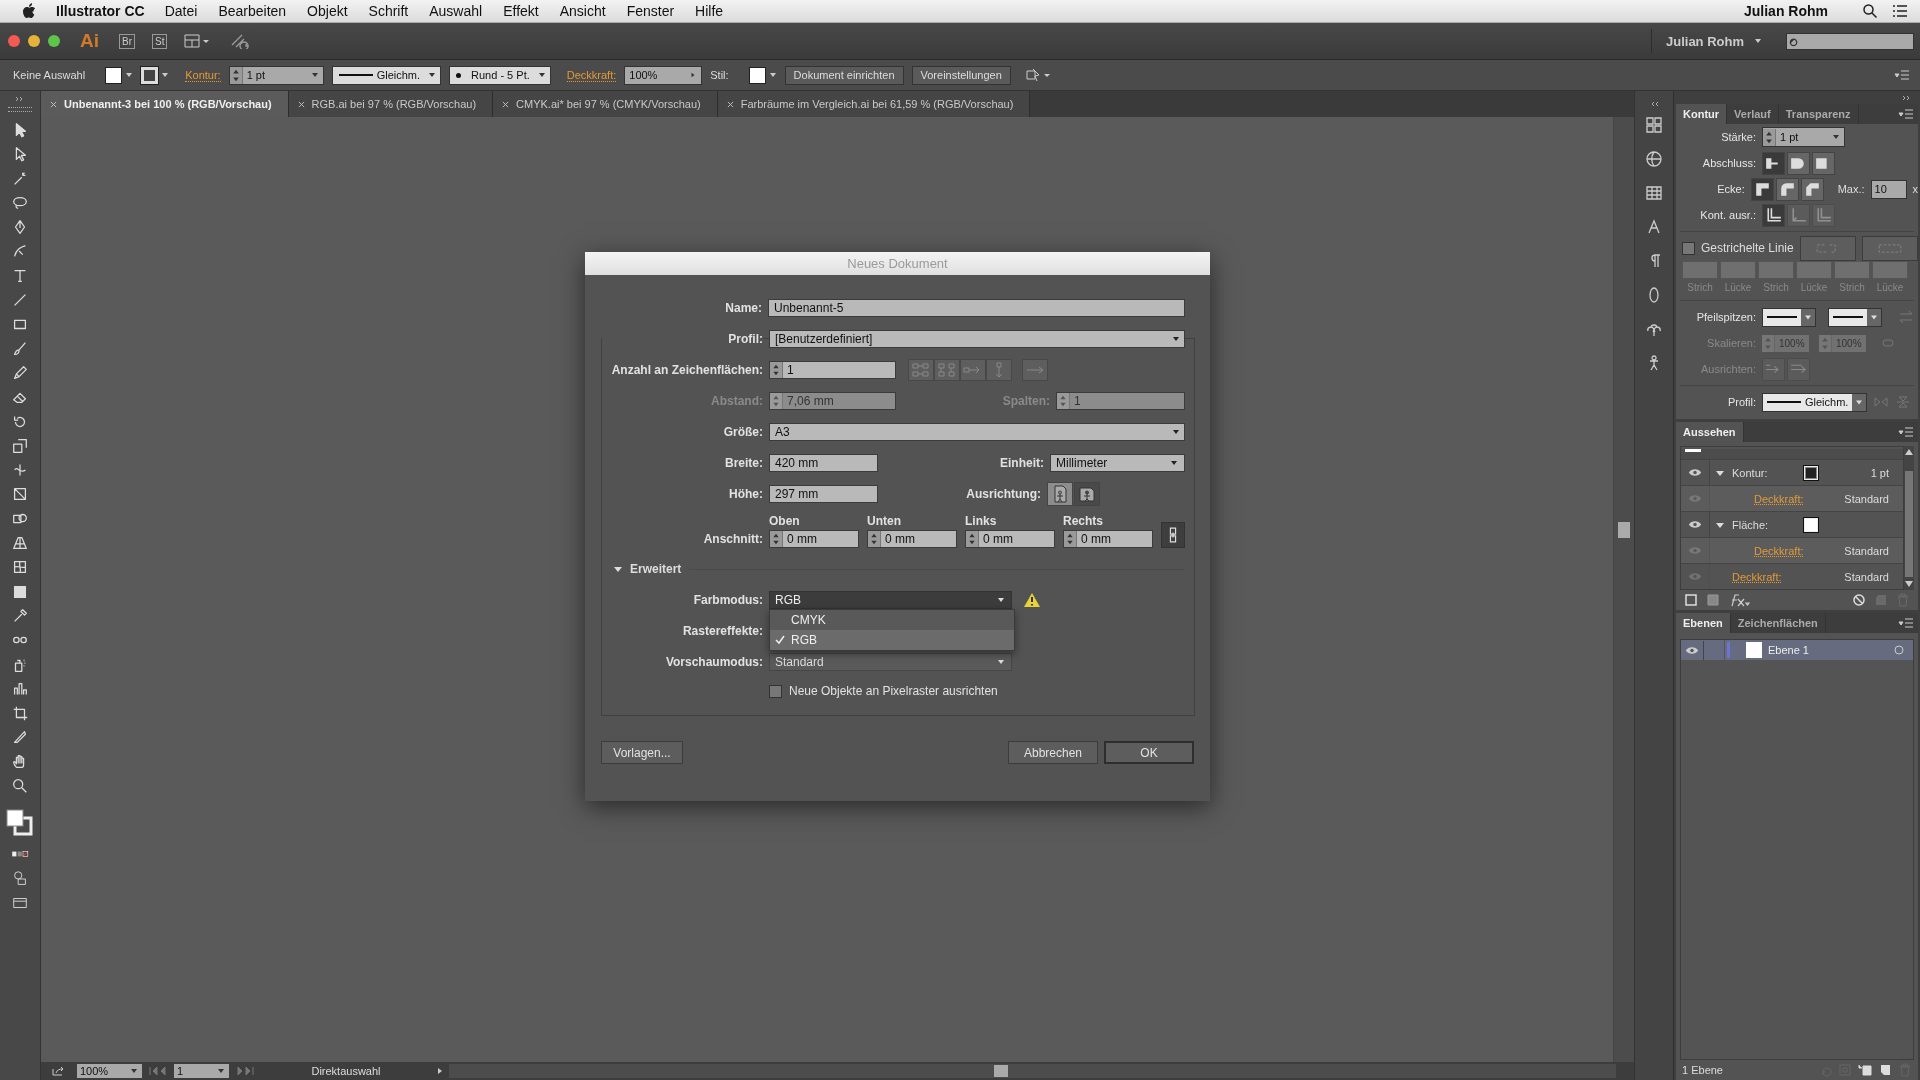 Image resolution: width=1920 pixels, height=1080 pixels. I want to click on scroll-up-icon, so click(1909, 452).